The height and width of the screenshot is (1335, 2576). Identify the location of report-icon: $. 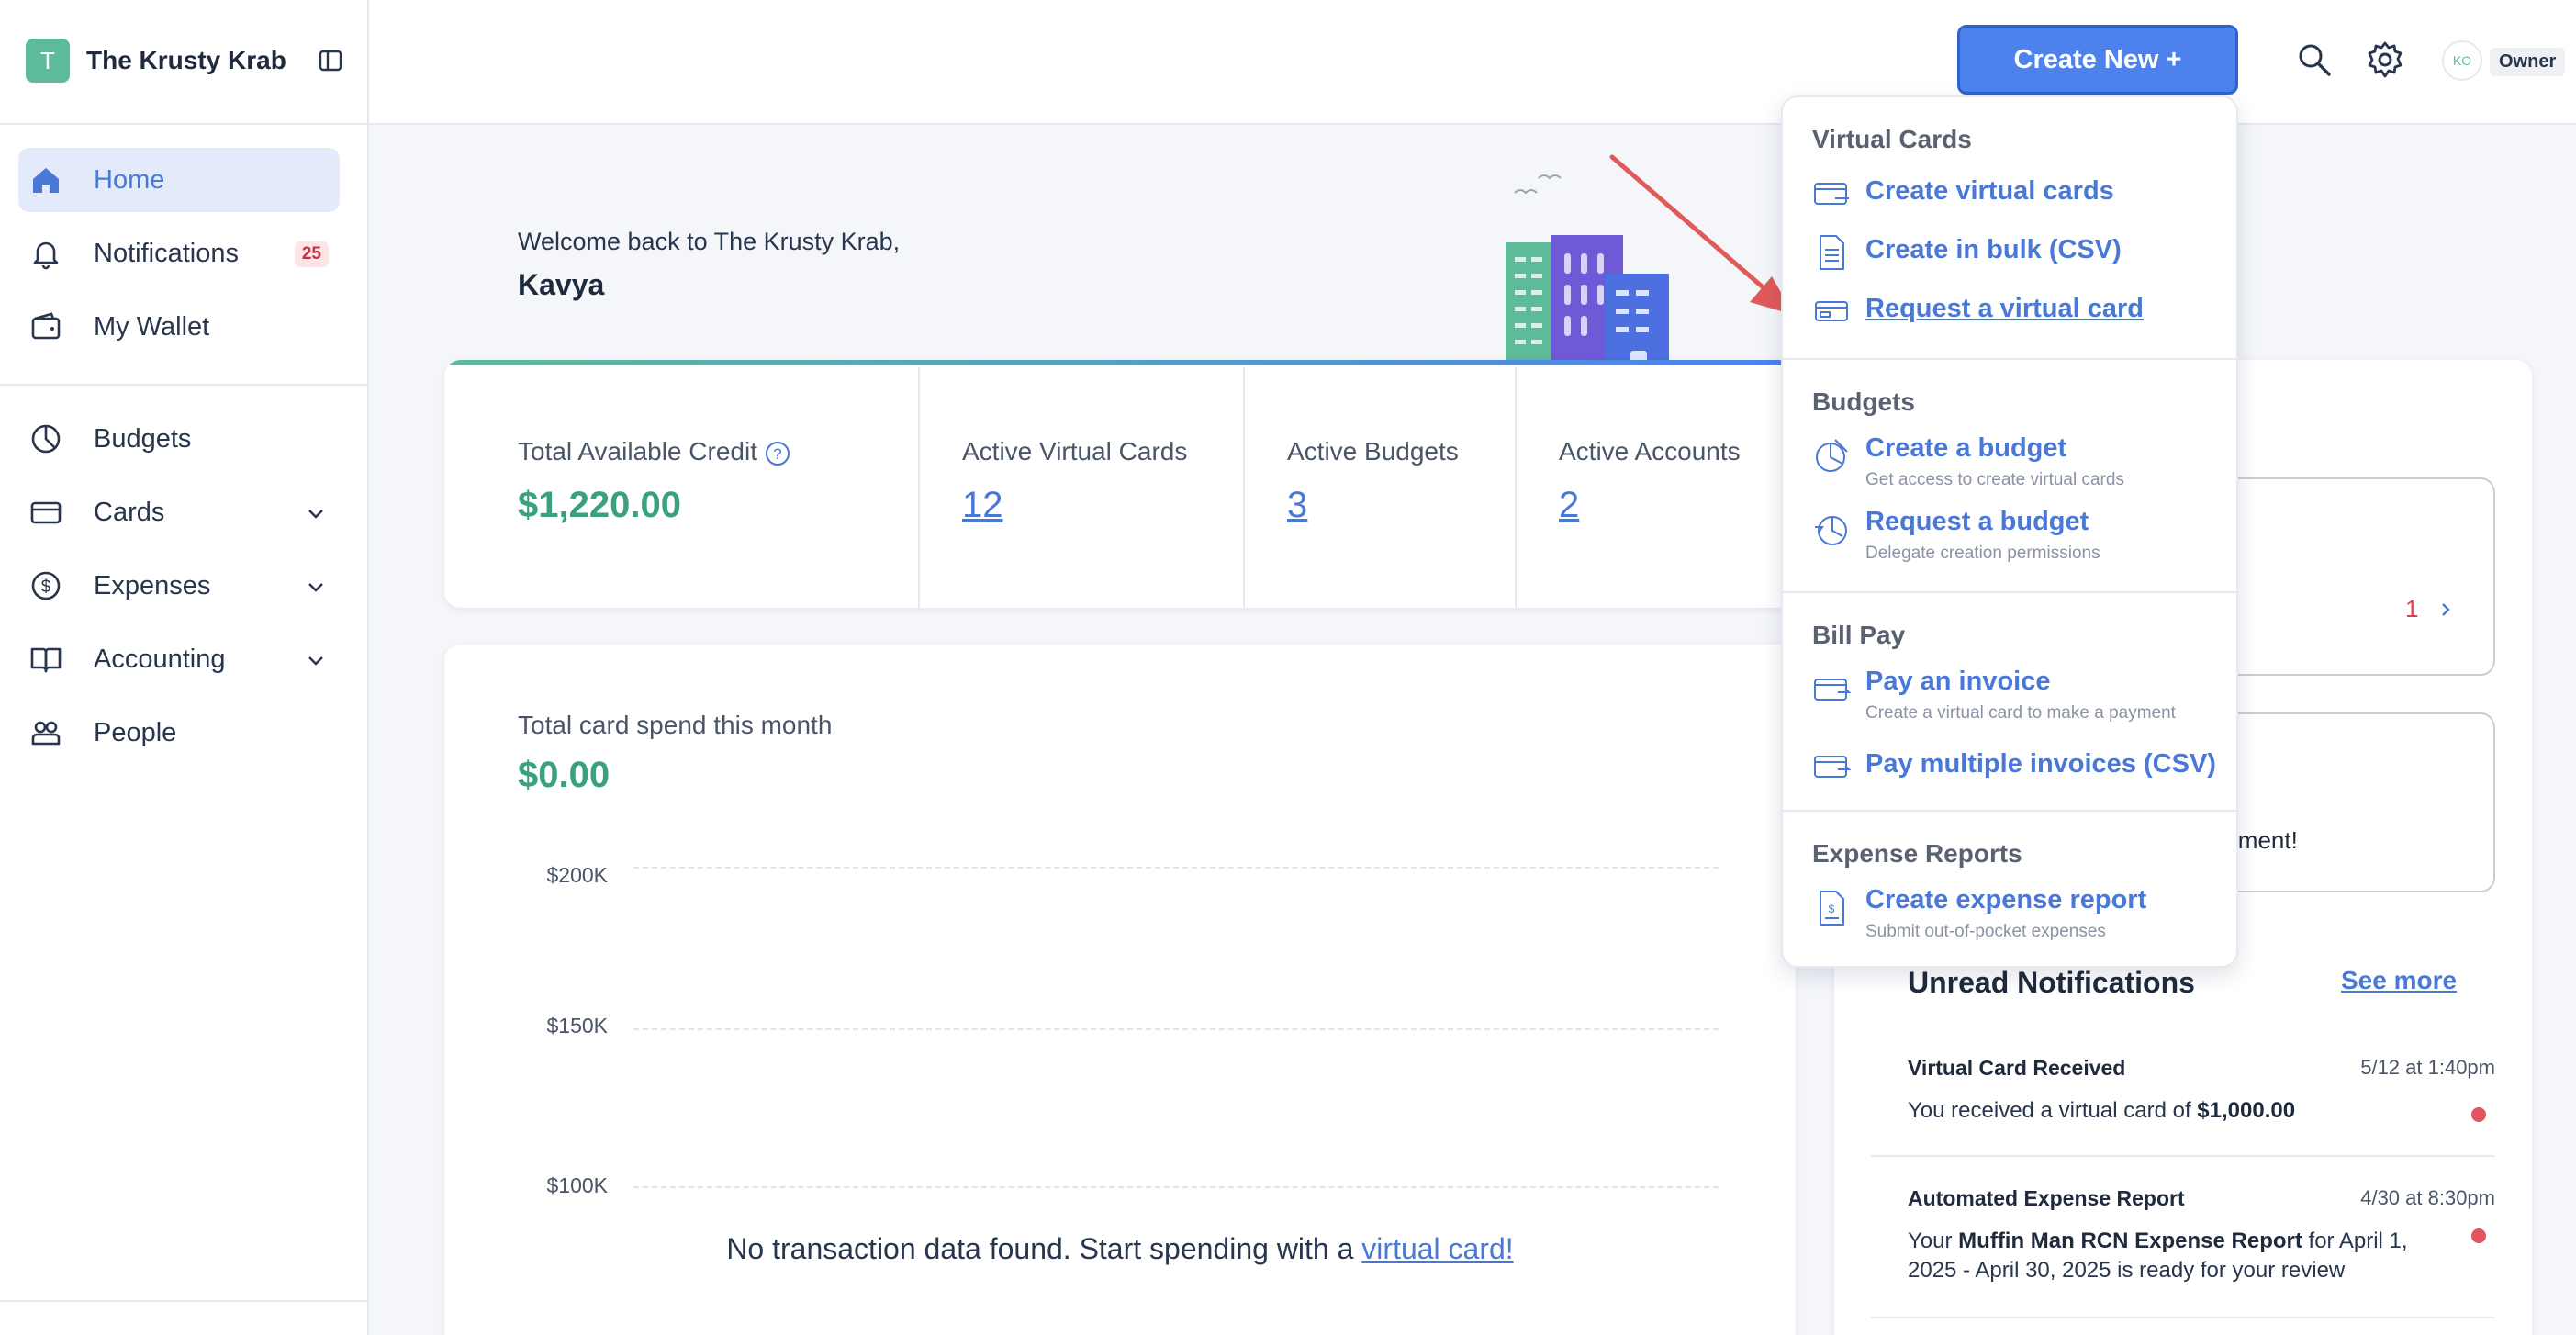
(1832, 908).